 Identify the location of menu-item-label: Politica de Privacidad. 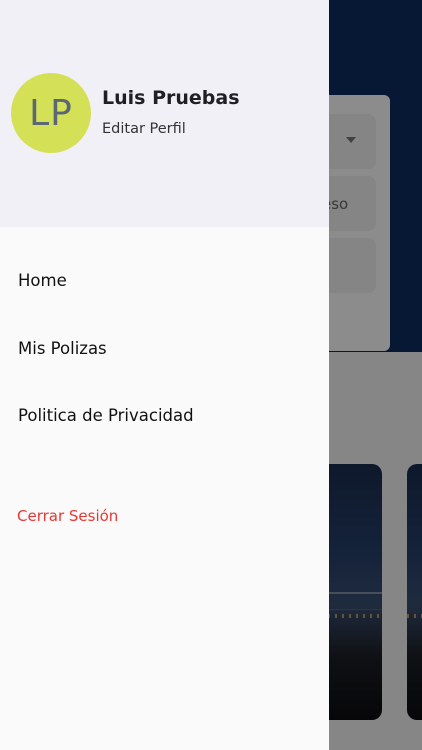
(106, 415).